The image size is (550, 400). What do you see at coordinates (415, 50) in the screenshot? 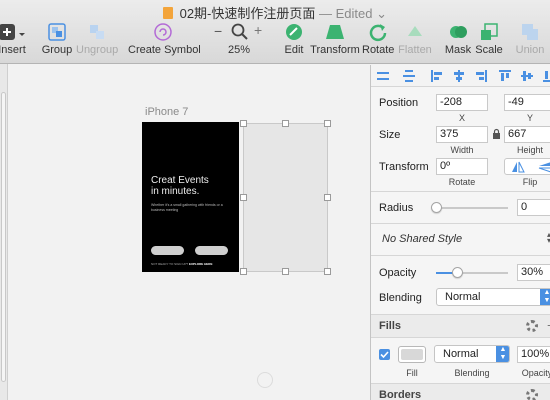
I see `flatten-label: Flatten` at bounding box center [415, 50].